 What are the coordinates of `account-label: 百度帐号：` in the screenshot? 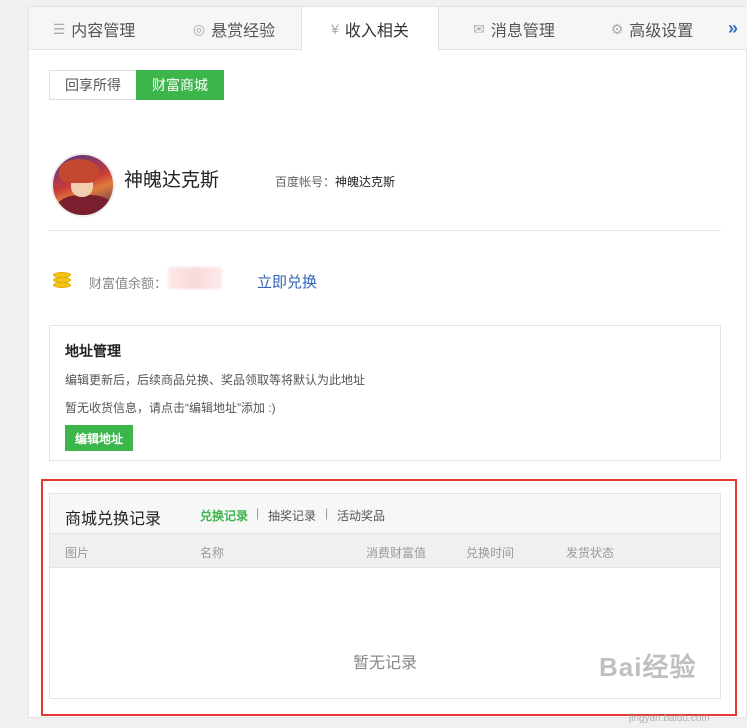 It's located at (305, 182).